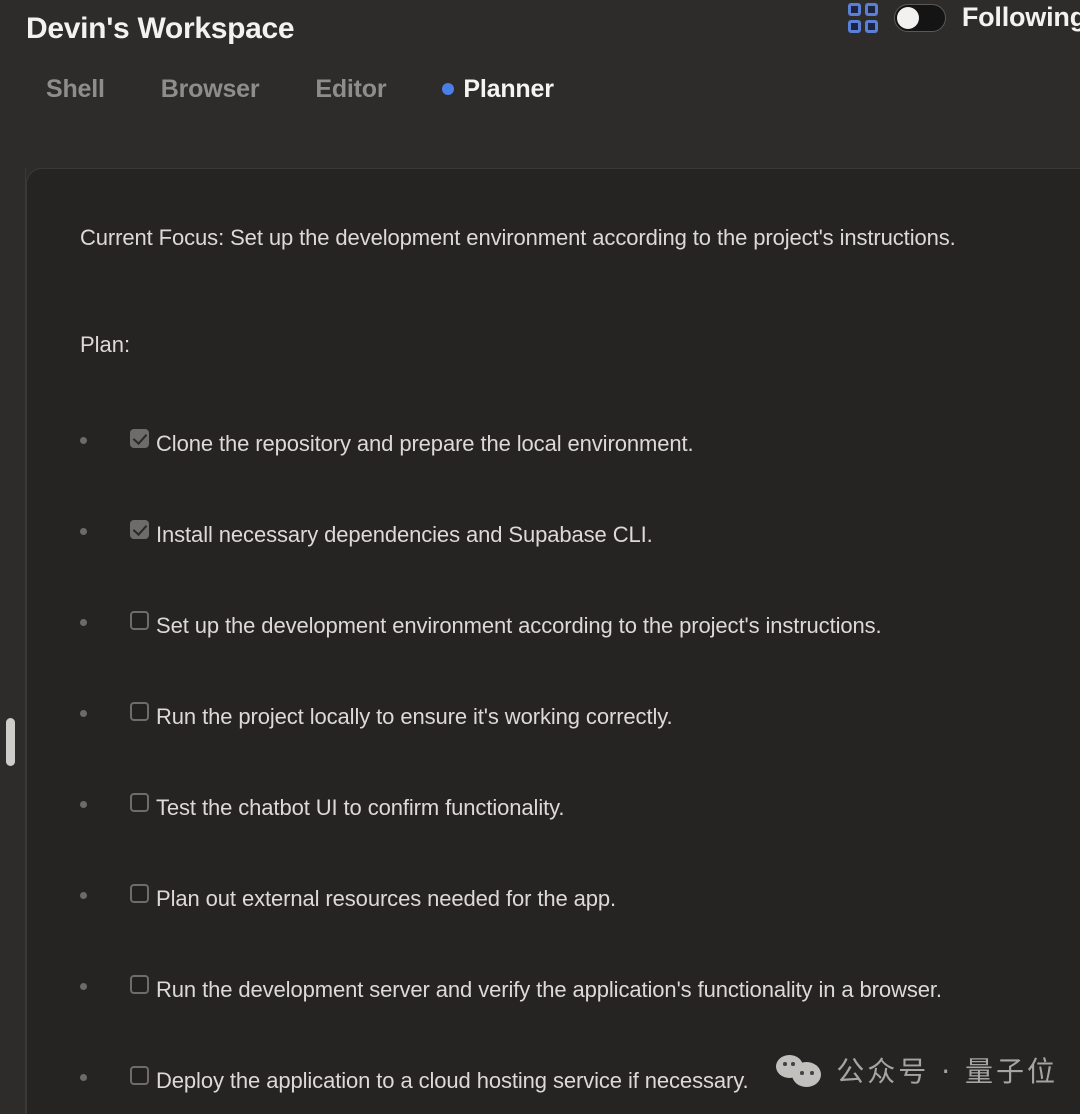 Image resolution: width=1080 pixels, height=1114 pixels. I want to click on scroll-handle, so click(10, 742).